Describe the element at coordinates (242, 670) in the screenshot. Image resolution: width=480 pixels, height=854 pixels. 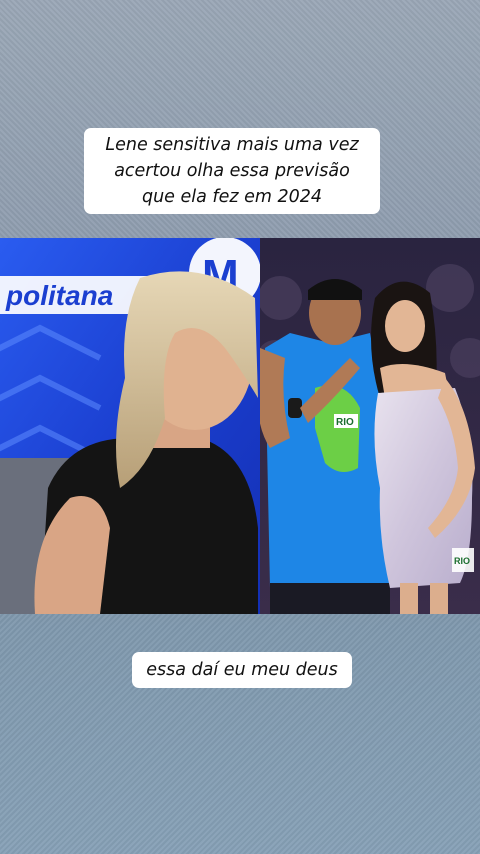
I see `bottom-caption: essa daí eu meu deus` at that location.